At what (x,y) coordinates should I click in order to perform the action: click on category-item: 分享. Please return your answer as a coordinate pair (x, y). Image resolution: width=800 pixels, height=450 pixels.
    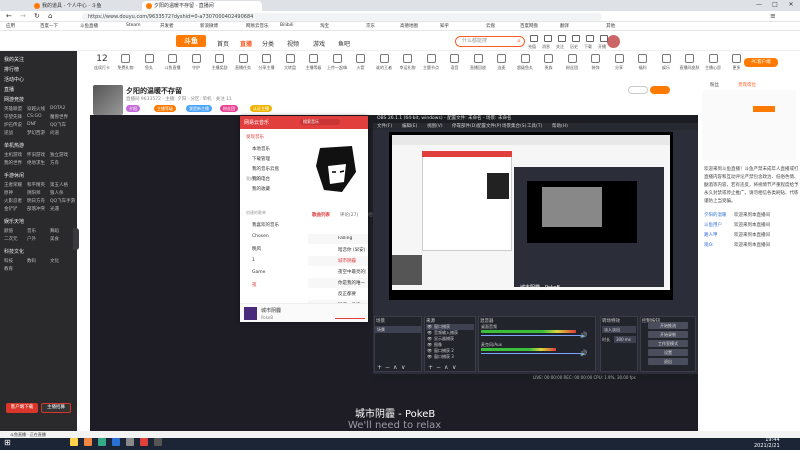
    Looking at the image, I should click on (619, 62).